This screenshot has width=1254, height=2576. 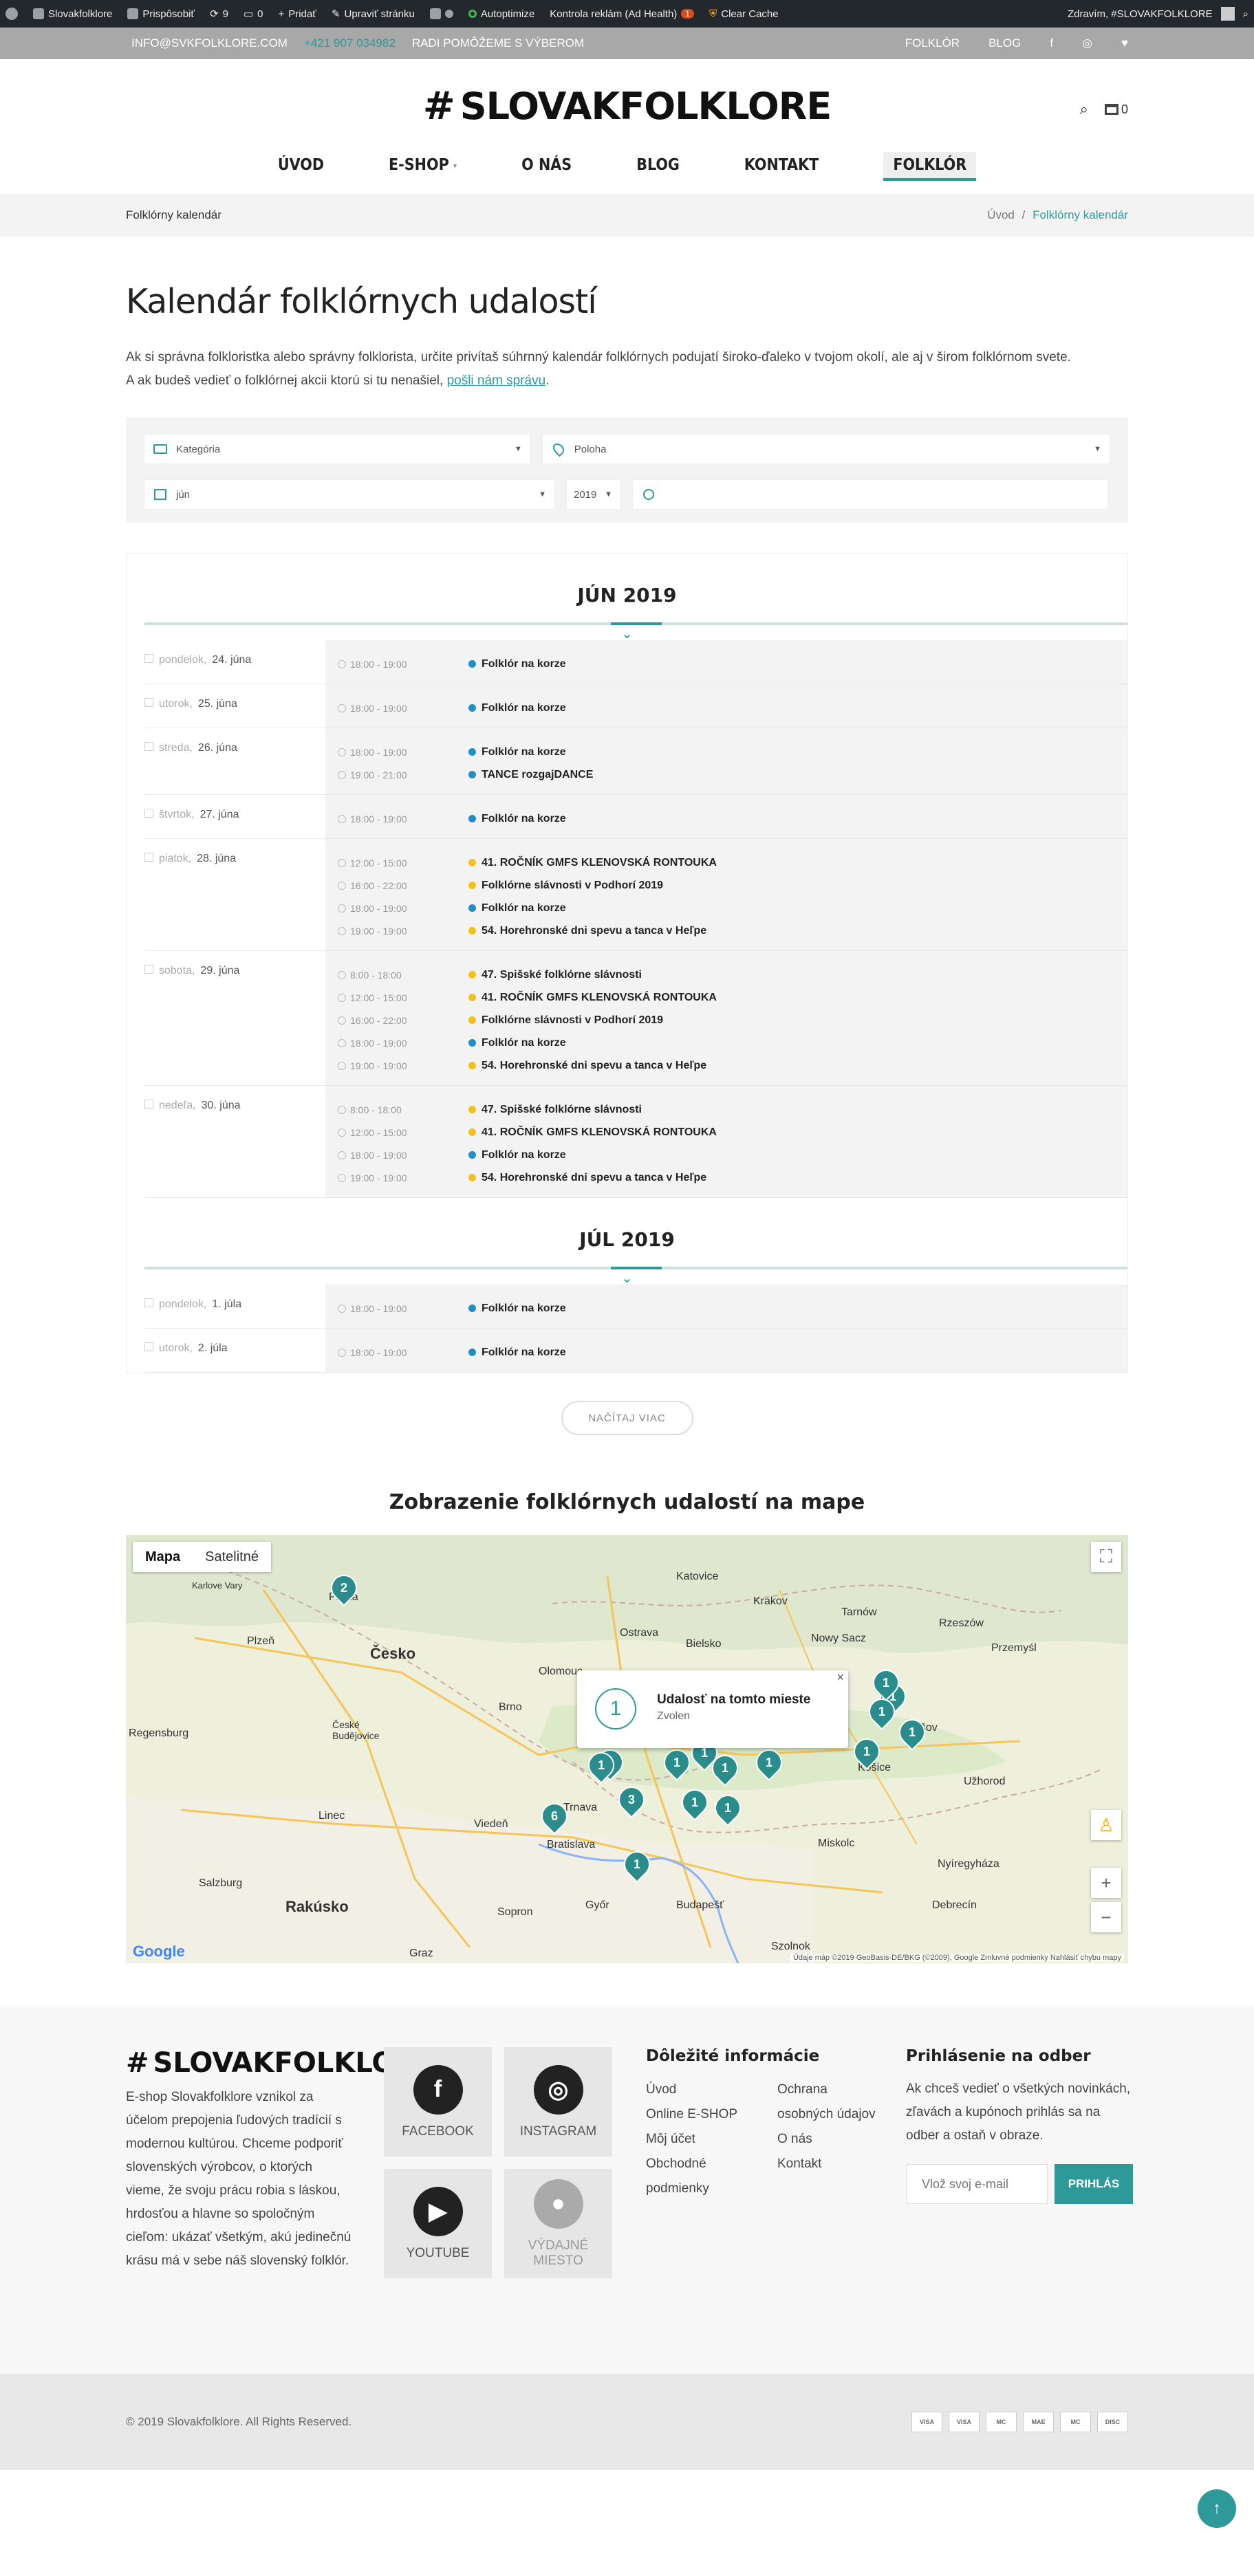 I want to click on send-message-link: pošli nám správu, so click(x=496, y=380).